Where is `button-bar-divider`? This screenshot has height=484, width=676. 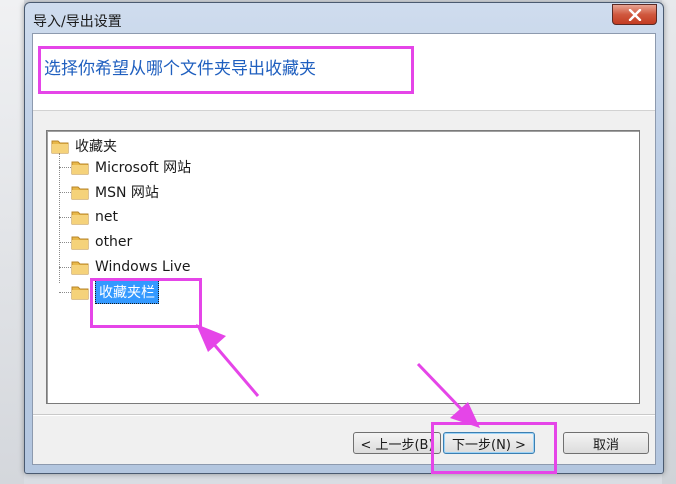 button-bar-divider is located at coordinates (344, 414).